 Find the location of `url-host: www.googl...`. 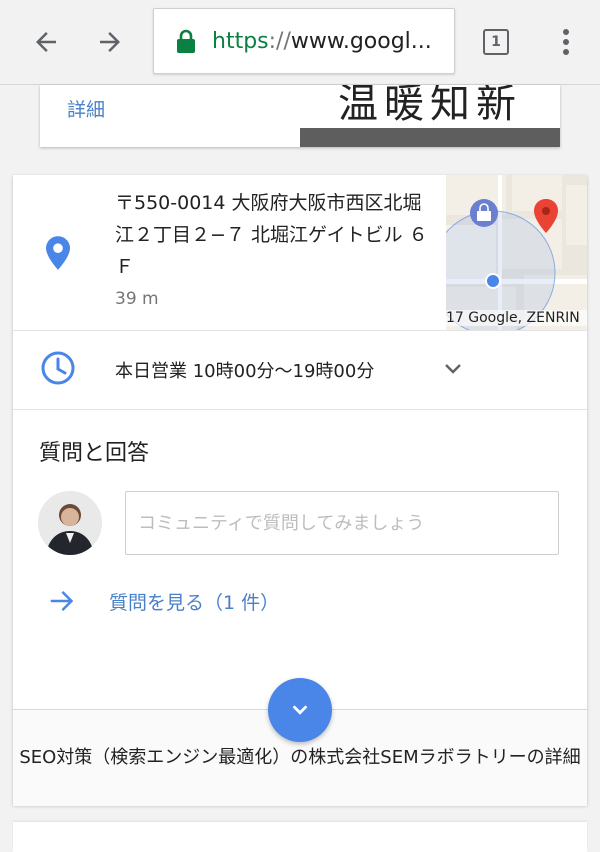

url-host: www.googl... is located at coordinates (361, 41).